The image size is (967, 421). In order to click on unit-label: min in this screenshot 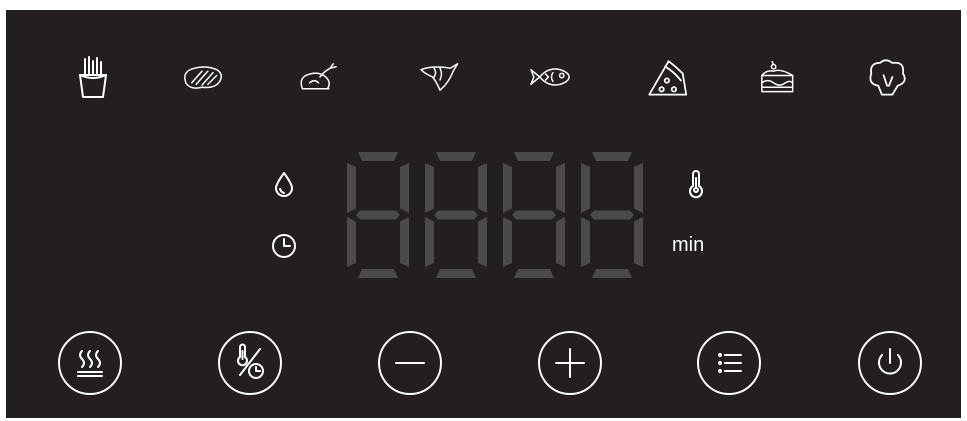, I will do `click(688, 245)`.